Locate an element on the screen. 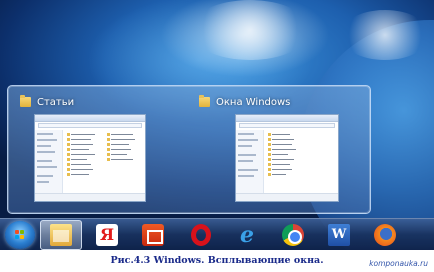 The image size is (434, 272). taskbar-button-chrome is located at coordinates (293, 235).